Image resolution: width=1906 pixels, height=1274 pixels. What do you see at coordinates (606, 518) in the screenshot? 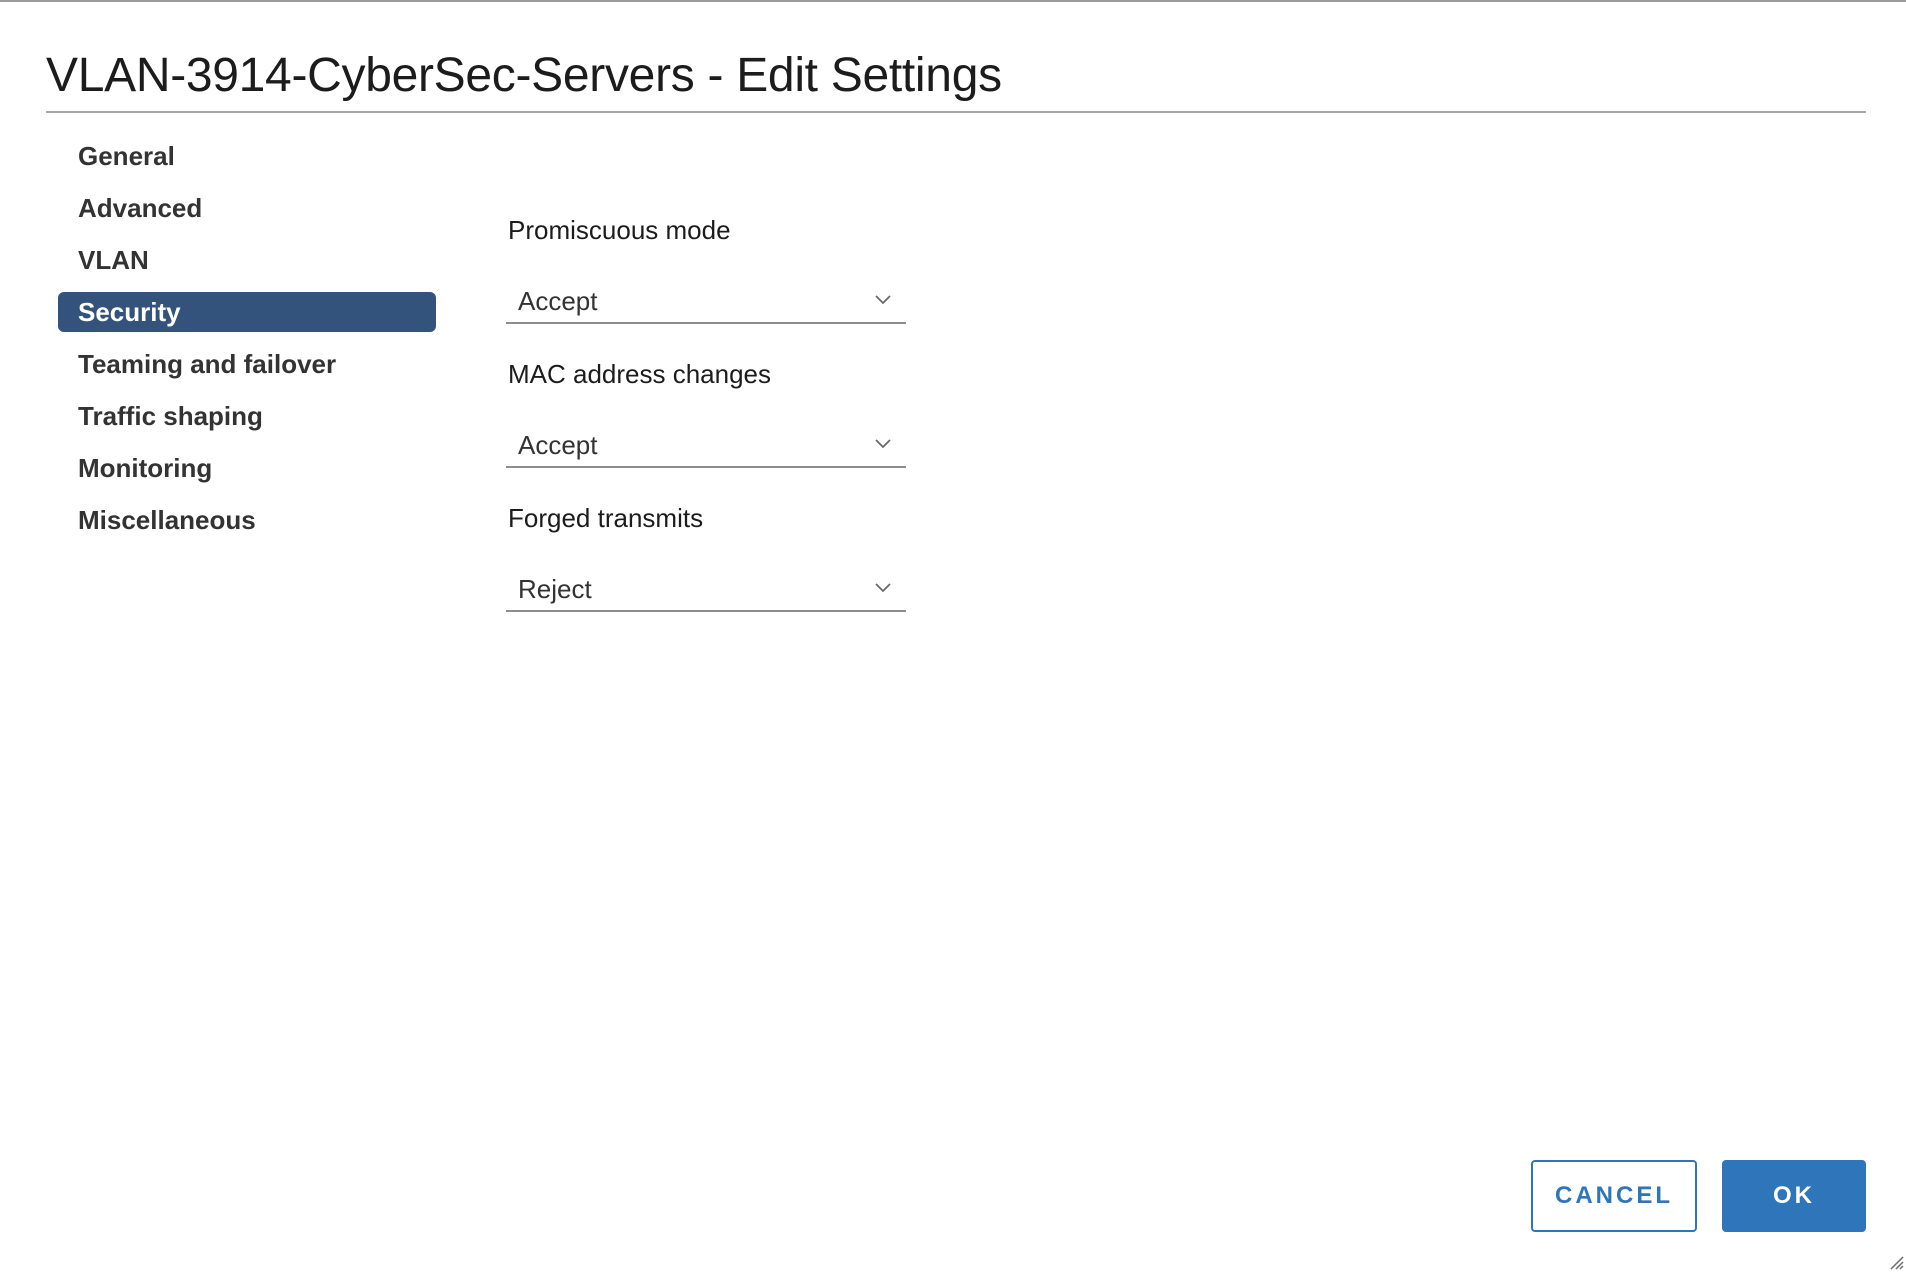
I see `forged-transmits-label: Forged transmits` at bounding box center [606, 518].